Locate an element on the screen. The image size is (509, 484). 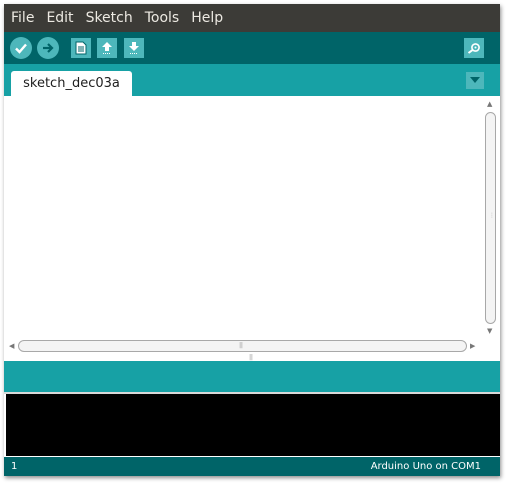
message-bar is located at coordinates (252, 376).